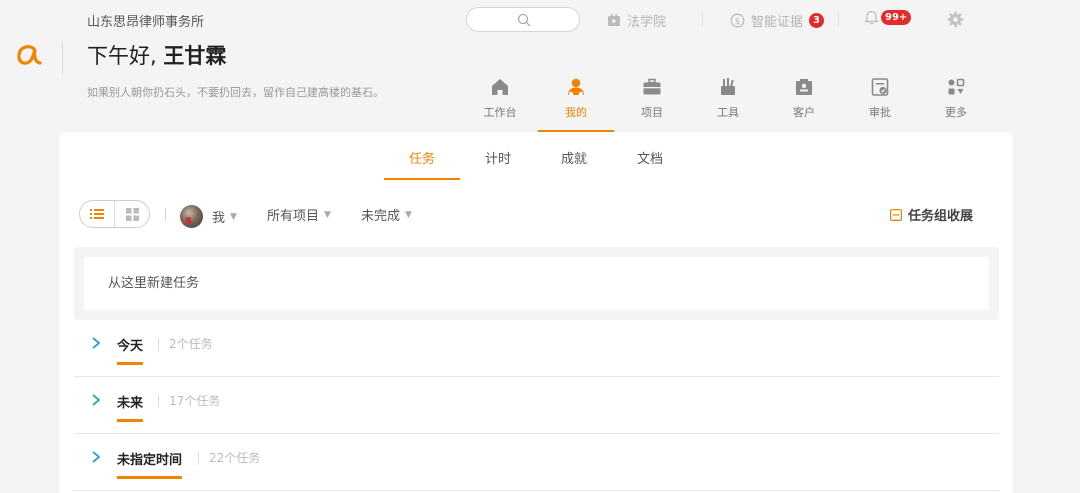  I want to click on group-count: 2个任务, so click(191, 344).